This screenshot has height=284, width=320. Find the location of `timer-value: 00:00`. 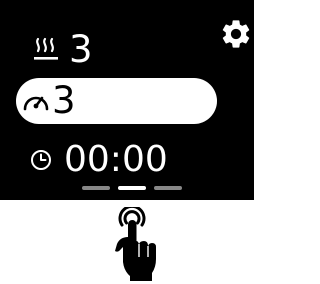

timer-value: 00:00 is located at coordinates (116, 159).